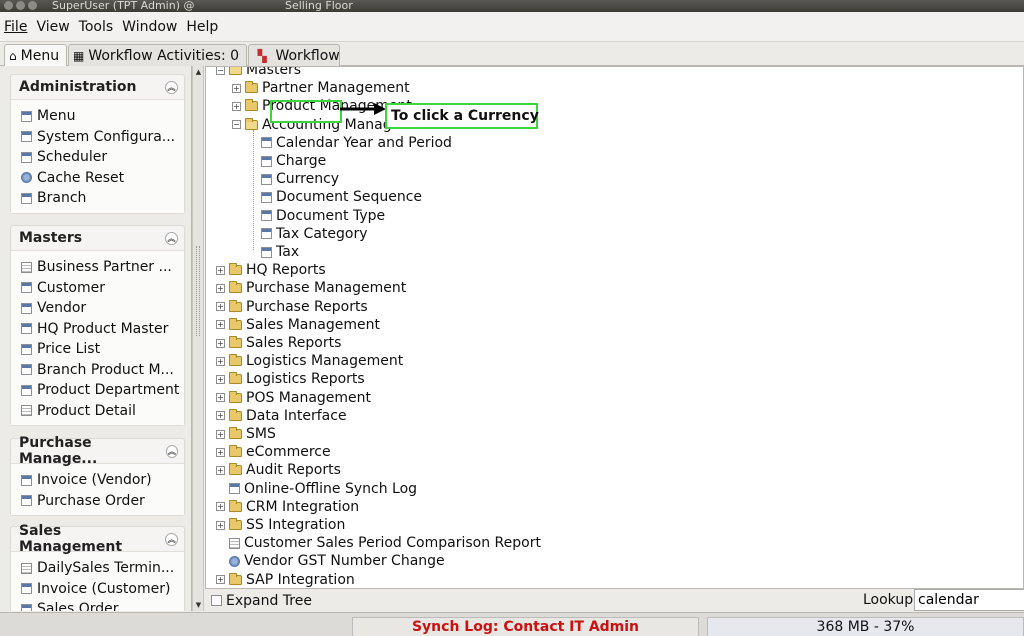 The image size is (1024, 636). Describe the element at coordinates (97, 501) in the screenshot. I see `sidebar-item-purchase-order: Purchase Order` at that location.